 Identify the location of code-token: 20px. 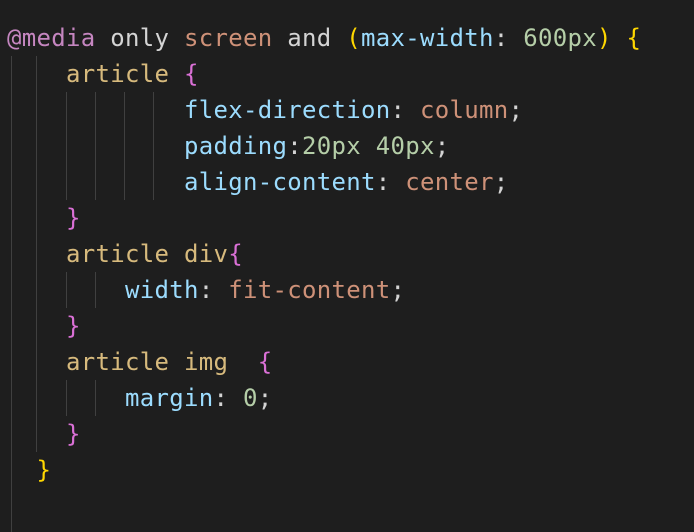
(331, 146).